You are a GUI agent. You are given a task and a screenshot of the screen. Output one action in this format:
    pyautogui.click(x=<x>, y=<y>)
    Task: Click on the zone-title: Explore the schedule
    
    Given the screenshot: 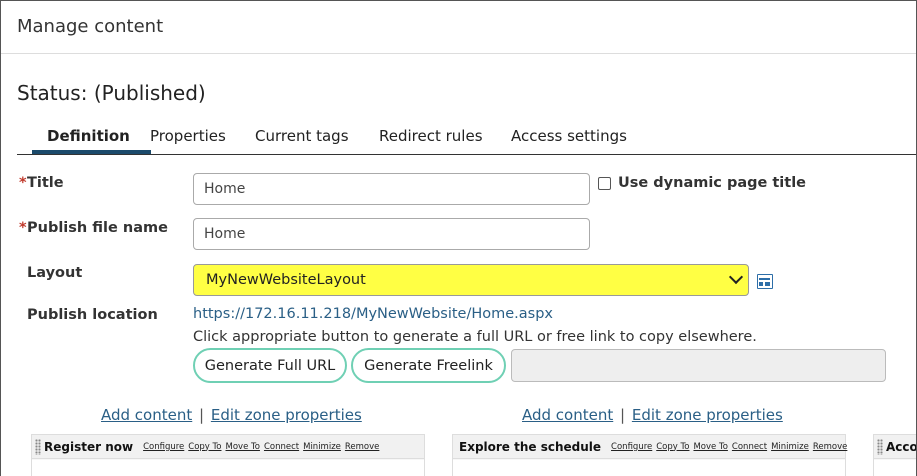 What is the action you would take?
    pyautogui.click(x=530, y=446)
    